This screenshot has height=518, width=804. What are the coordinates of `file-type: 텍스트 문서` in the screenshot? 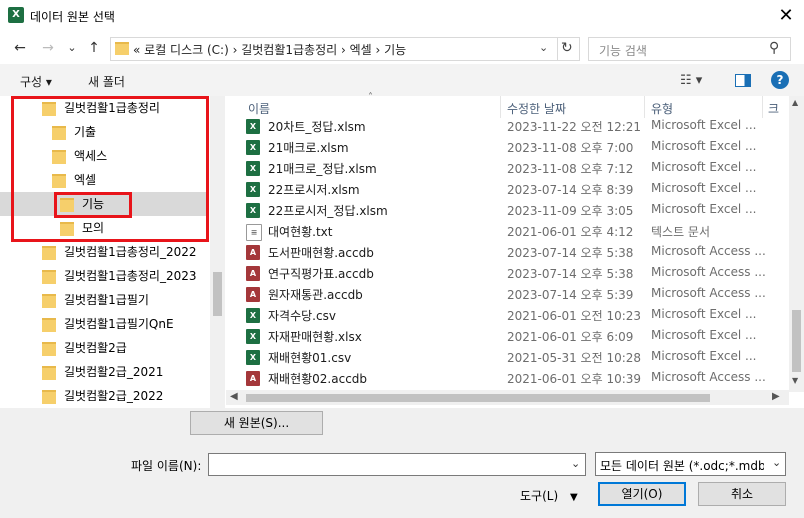 It's located at (681, 232).